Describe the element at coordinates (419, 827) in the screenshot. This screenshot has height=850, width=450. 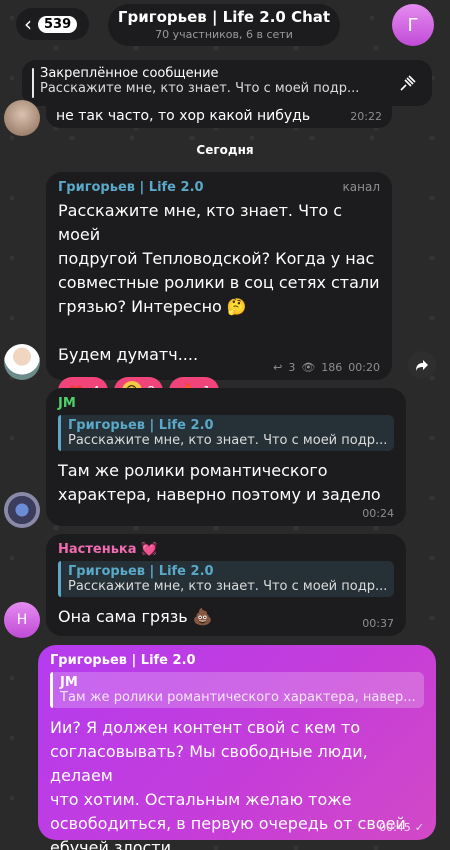
I see `sent-check-icon: ✓` at that location.